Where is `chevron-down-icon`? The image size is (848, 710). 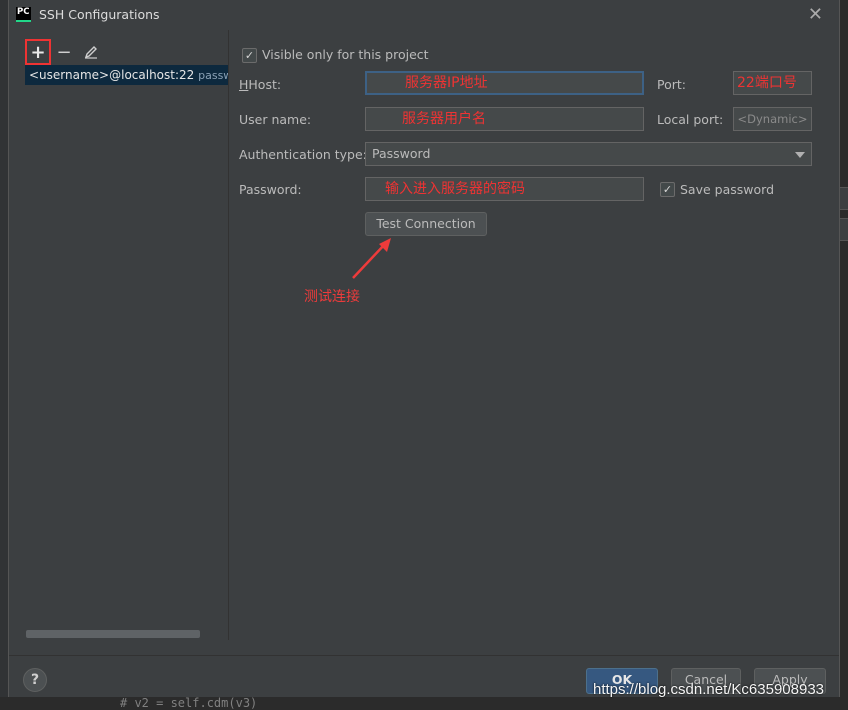 chevron-down-icon is located at coordinates (800, 155).